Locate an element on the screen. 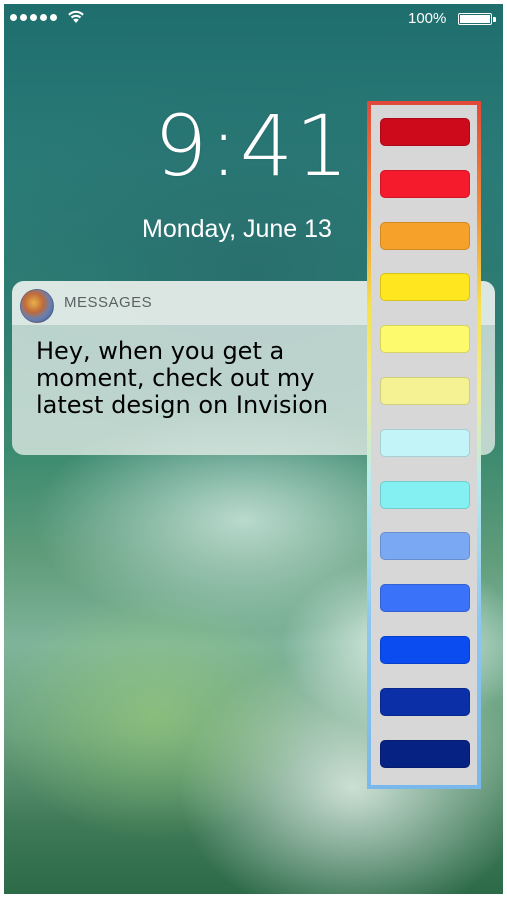  color-swatch-cyan is located at coordinates (425, 495).